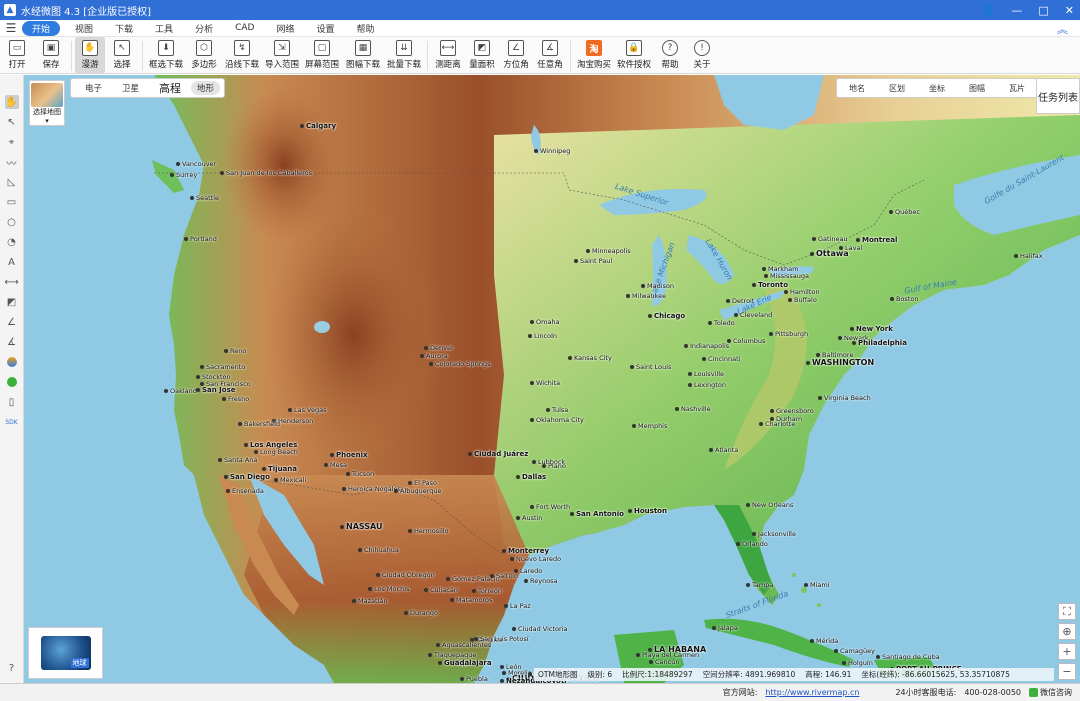  Describe the element at coordinates (122, 55) in the screenshot. I see `select-button: ↖ 选择` at that location.